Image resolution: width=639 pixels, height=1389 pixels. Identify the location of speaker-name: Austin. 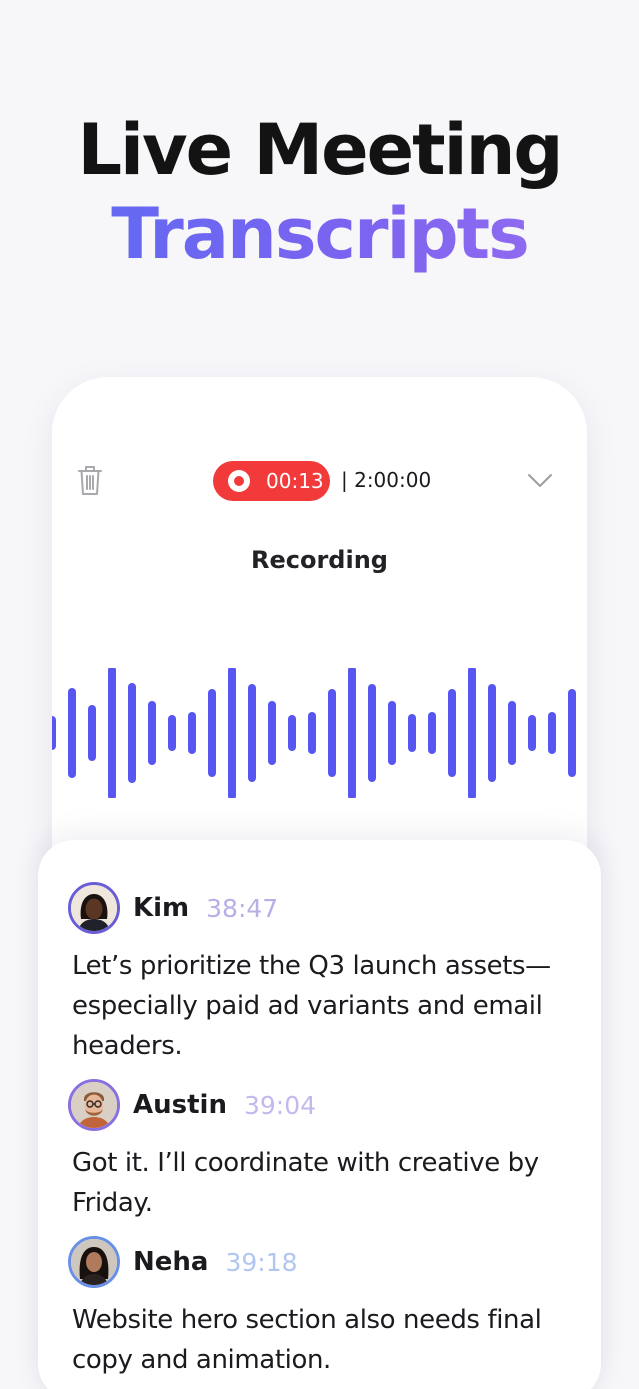
(180, 1105).